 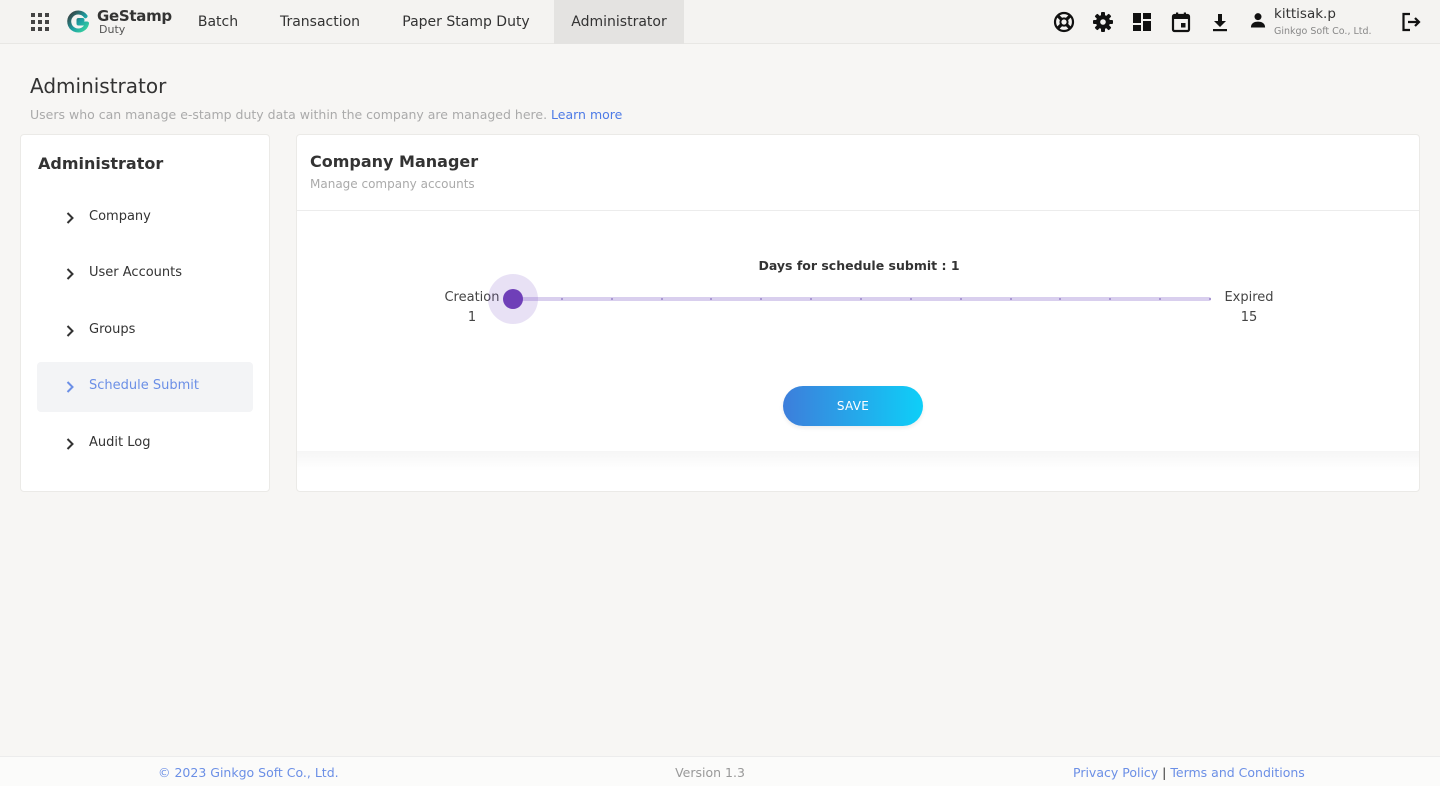 What do you see at coordinates (466, 22) in the screenshot?
I see `nav-tab-paper-stamp-duty: Paper Stamp Duty` at bounding box center [466, 22].